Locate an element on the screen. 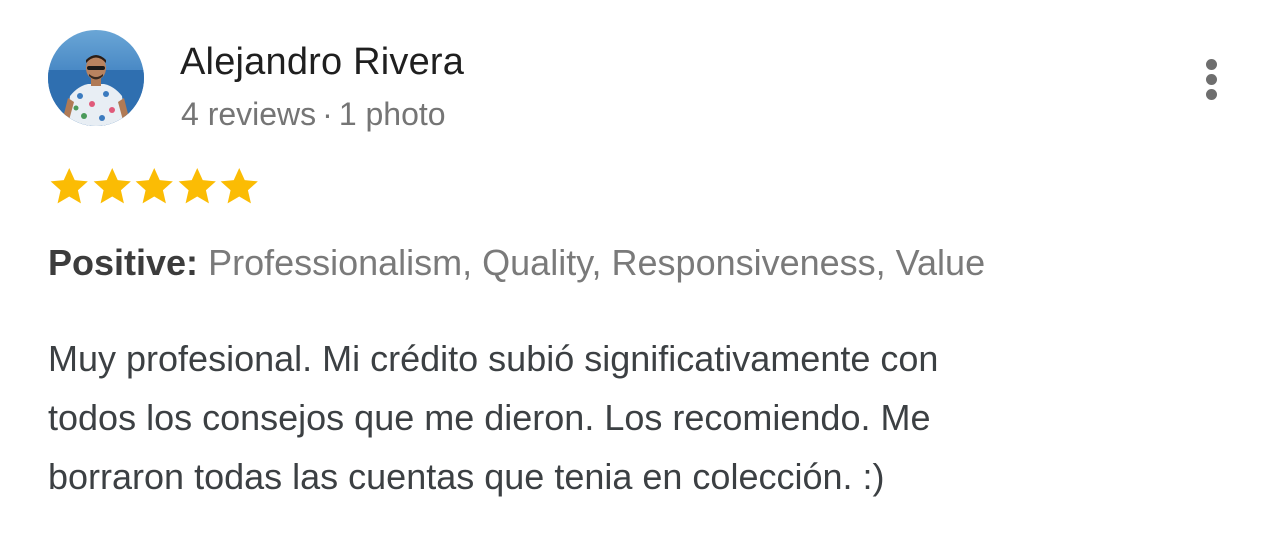 The image size is (1284, 546). star-rating is located at coordinates (154, 186).